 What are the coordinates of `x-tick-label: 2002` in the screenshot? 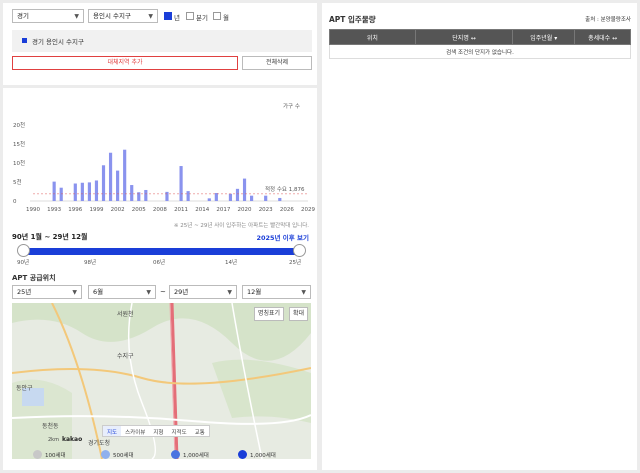 It's located at (118, 210).